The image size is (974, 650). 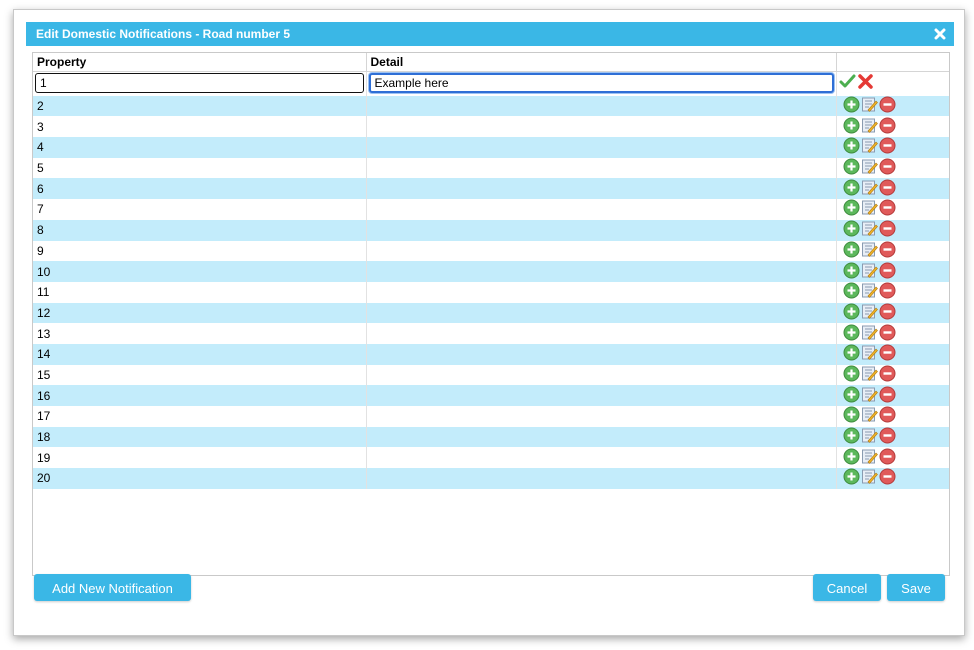 What do you see at coordinates (601, 62) in the screenshot?
I see `column-header-detail: Detail` at bounding box center [601, 62].